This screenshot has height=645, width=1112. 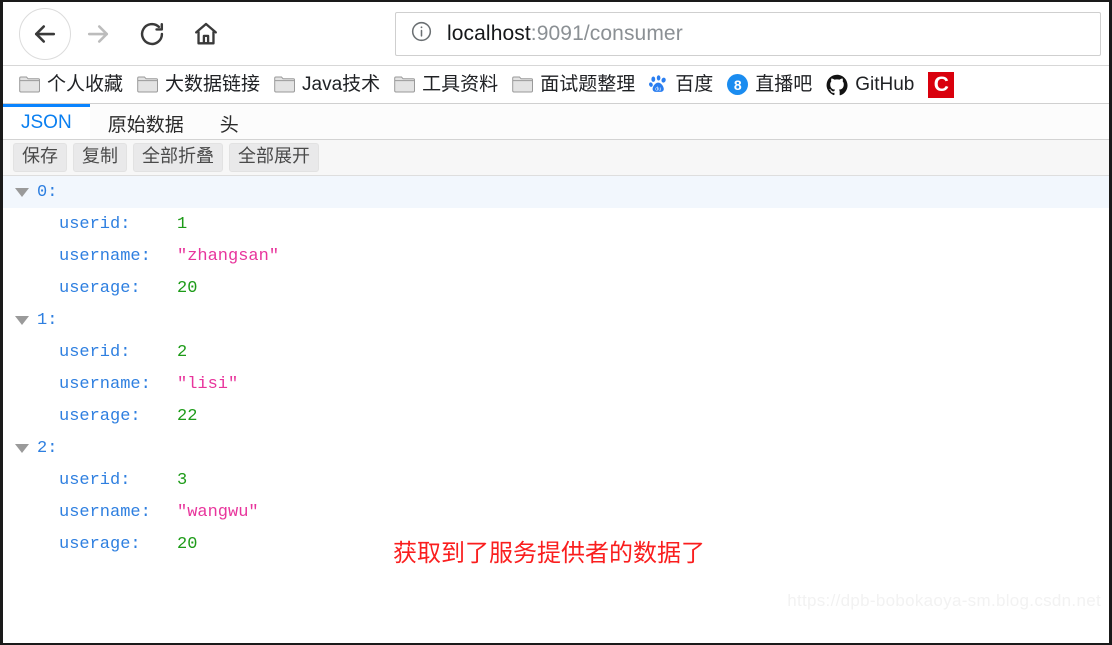 I want to click on bookmark-item-bigdata-links: 大数据链接, so click(x=199, y=85).